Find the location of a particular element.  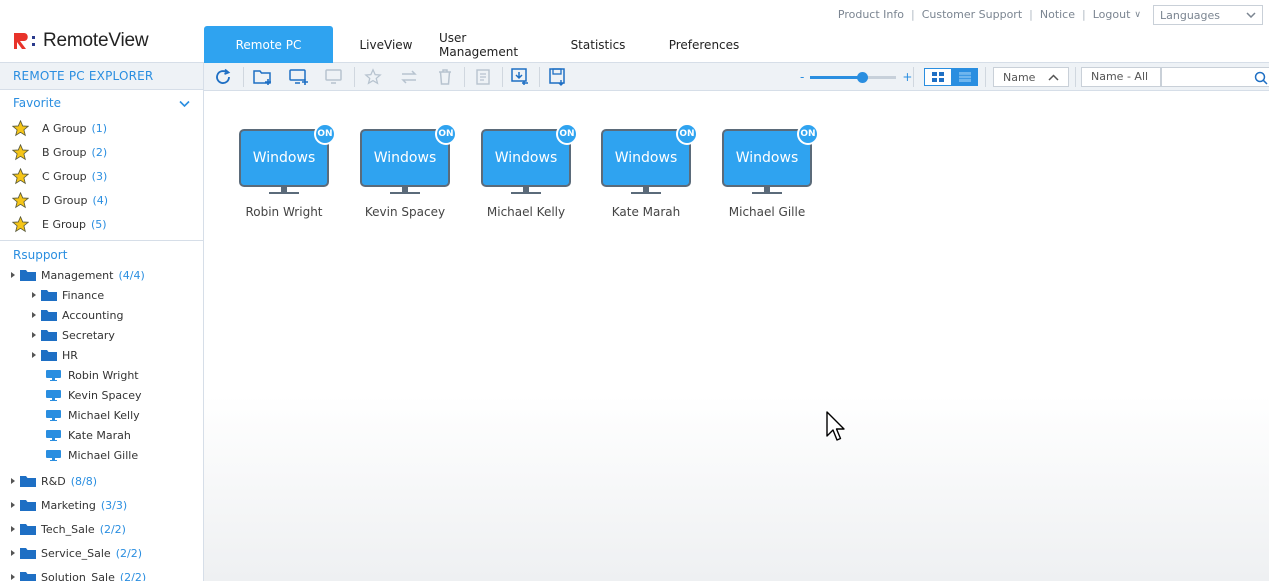

favorite-item-label: A Group is located at coordinates (64, 128).